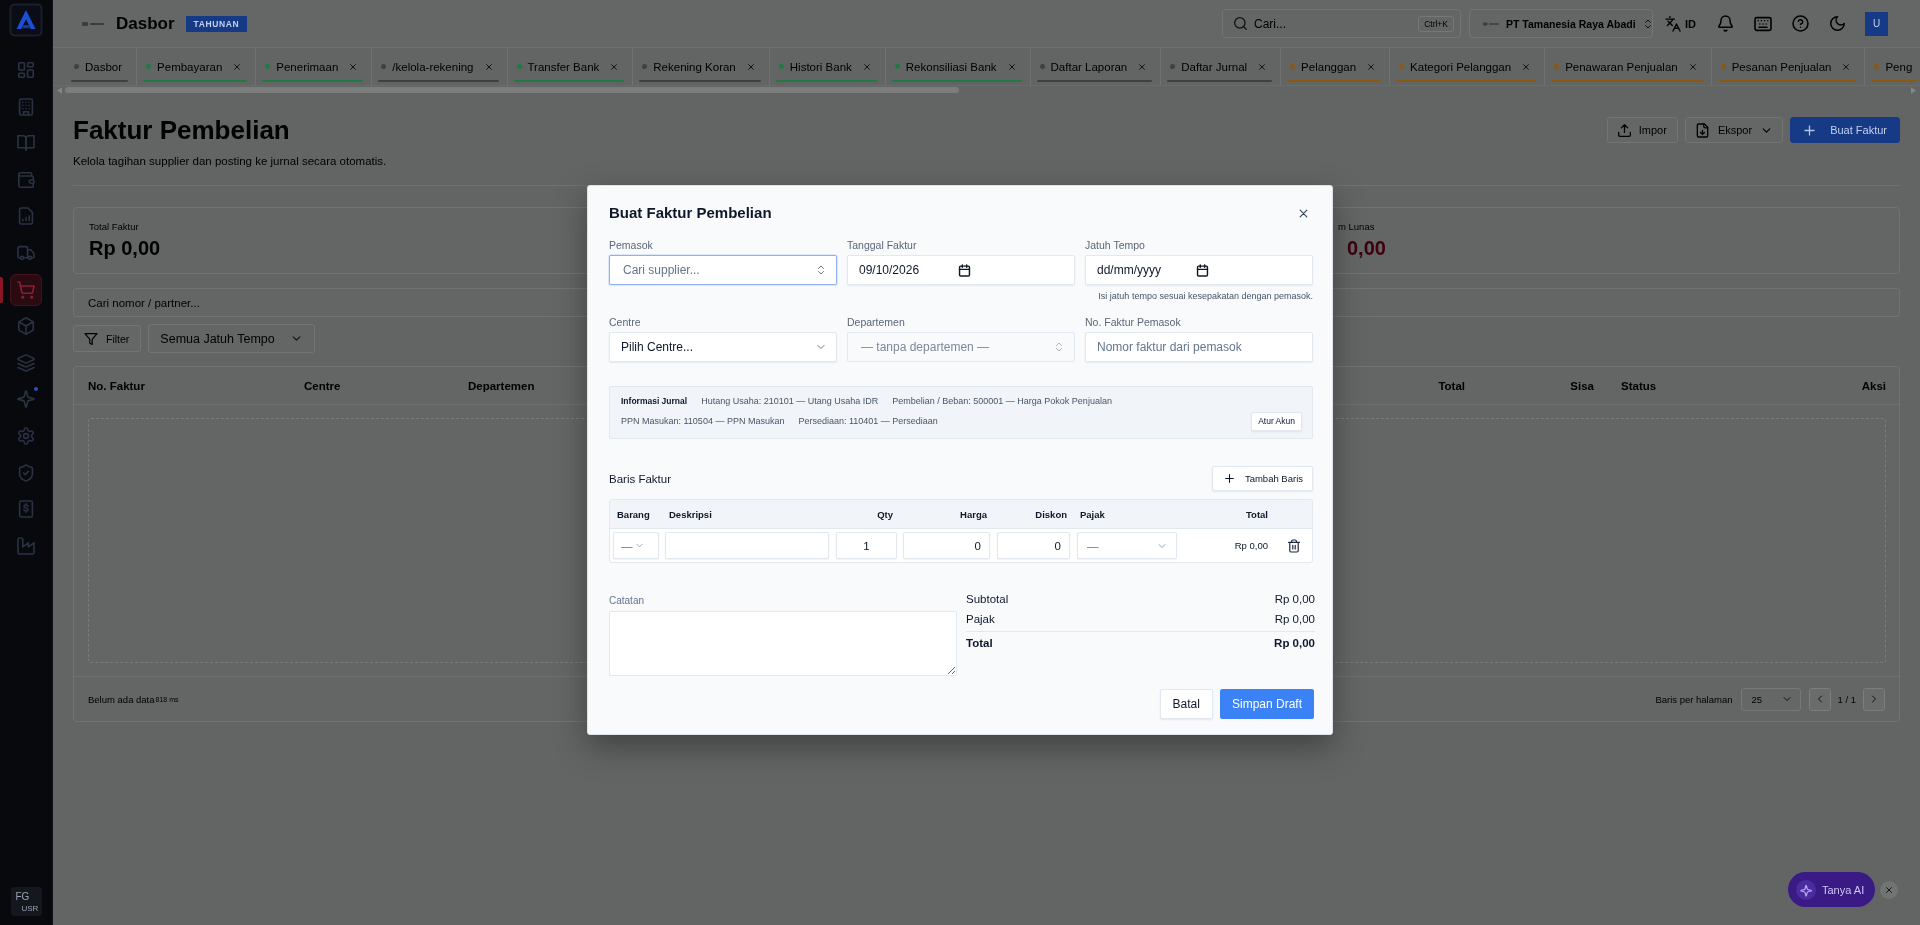  Describe the element at coordinates (1770, 699) in the screenshot. I see `rows-per-page-select: 25` at that location.